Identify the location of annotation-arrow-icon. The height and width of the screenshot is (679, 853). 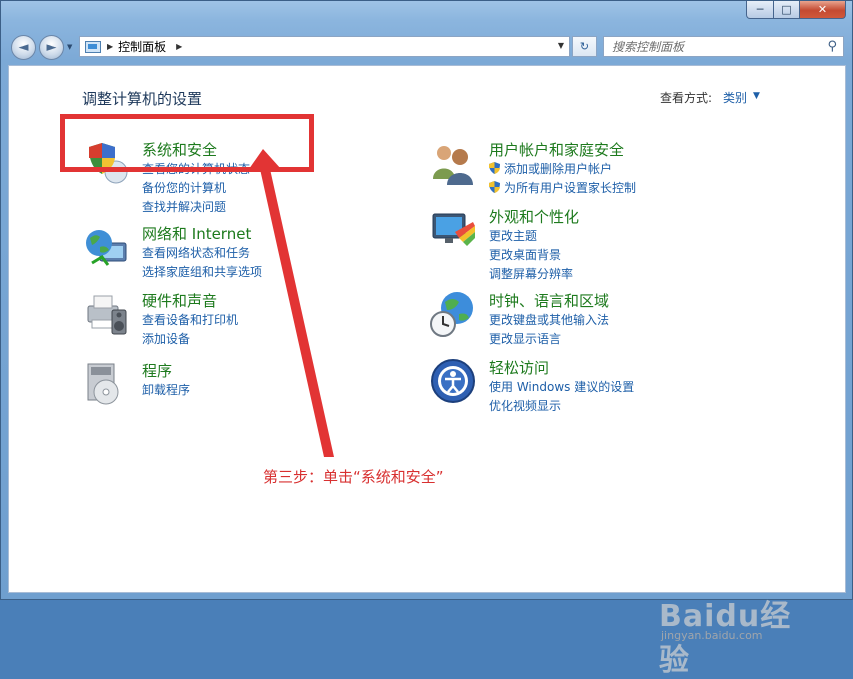
(291, 303).